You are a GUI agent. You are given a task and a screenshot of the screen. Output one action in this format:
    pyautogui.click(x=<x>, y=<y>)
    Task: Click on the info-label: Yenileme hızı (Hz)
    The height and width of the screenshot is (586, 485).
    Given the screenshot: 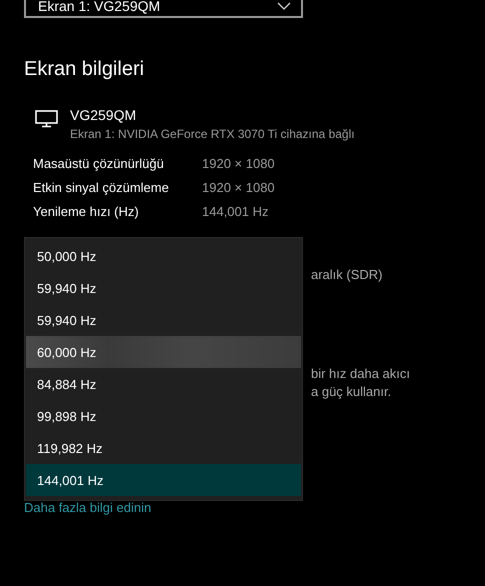 What is the action you would take?
    pyautogui.click(x=86, y=212)
    